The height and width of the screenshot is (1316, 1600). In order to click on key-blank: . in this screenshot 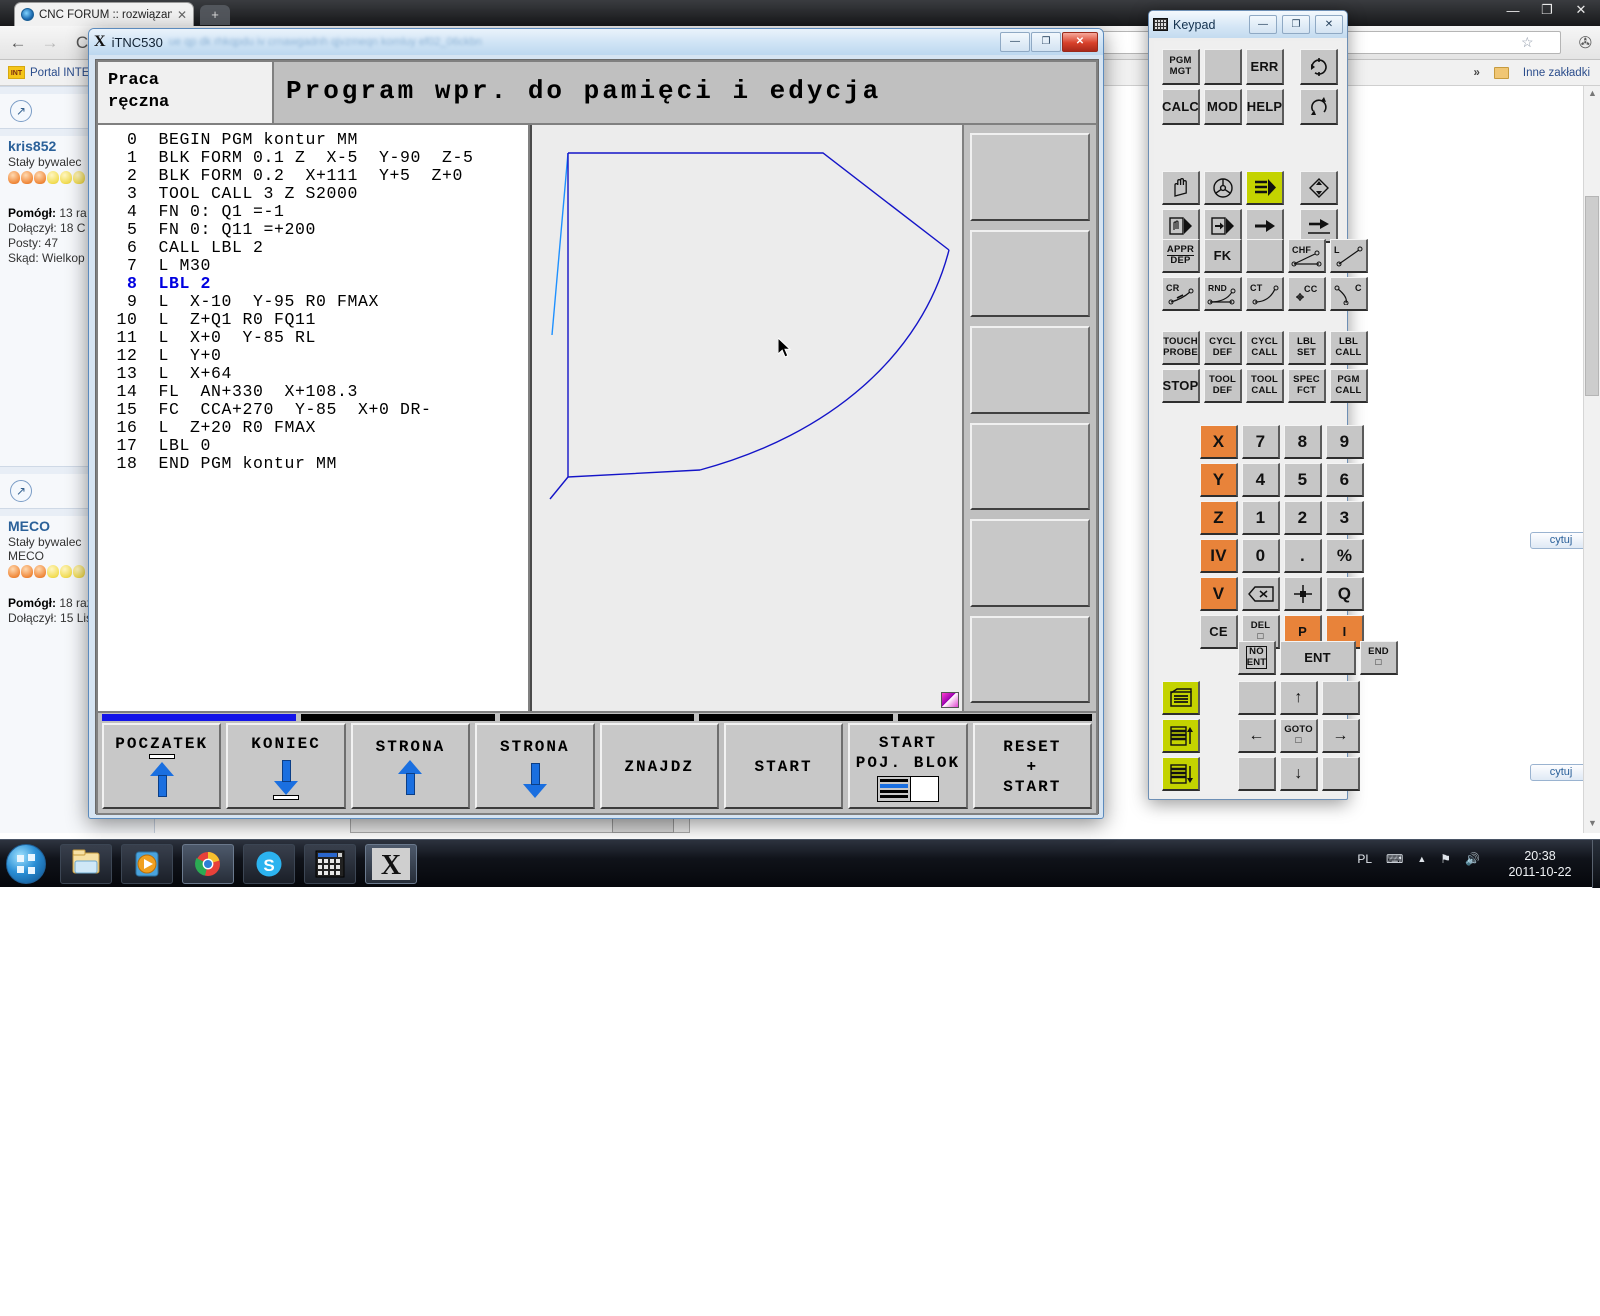, I will do `click(1303, 556)`.